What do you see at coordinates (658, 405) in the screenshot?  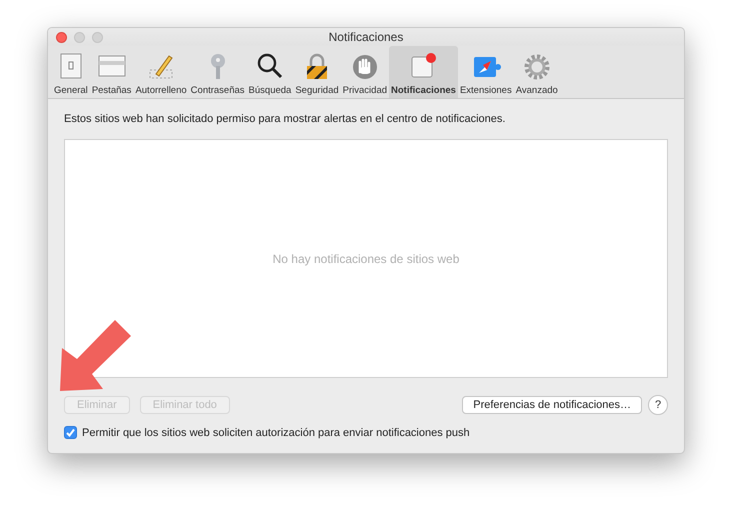 I see `help-button: ?` at bounding box center [658, 405].